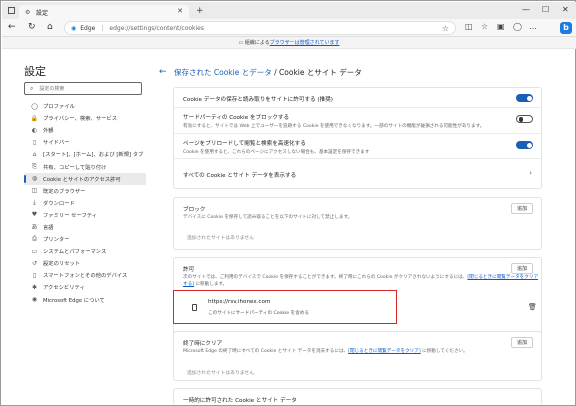  What do you see at coordinates (64, 191) in the screenshot?
I see `sidebar-item-label: 既定のブラウザー` at bounding box center [64, 191].